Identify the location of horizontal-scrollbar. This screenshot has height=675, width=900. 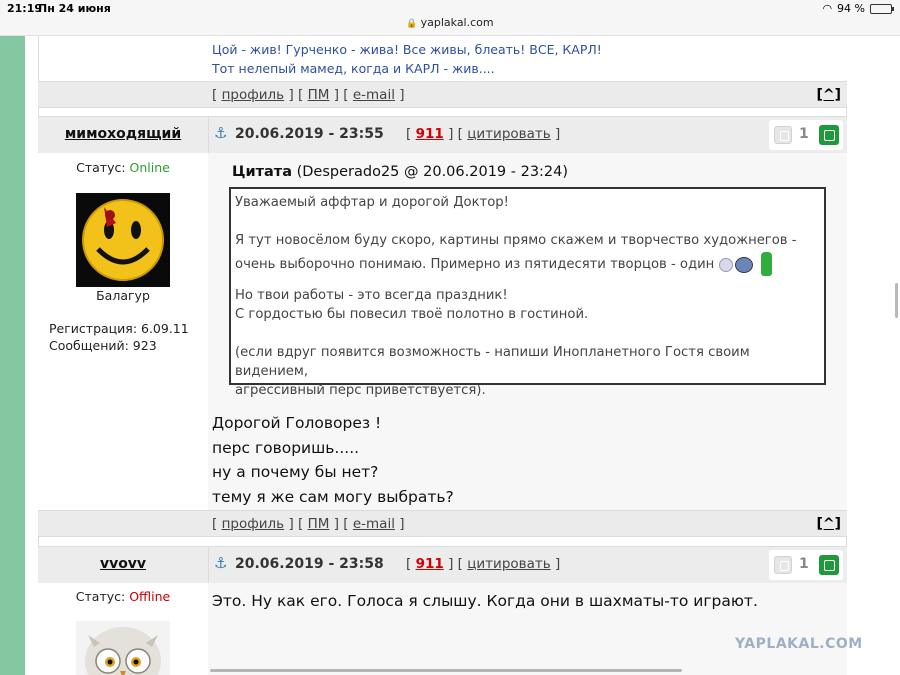
(446, 670).